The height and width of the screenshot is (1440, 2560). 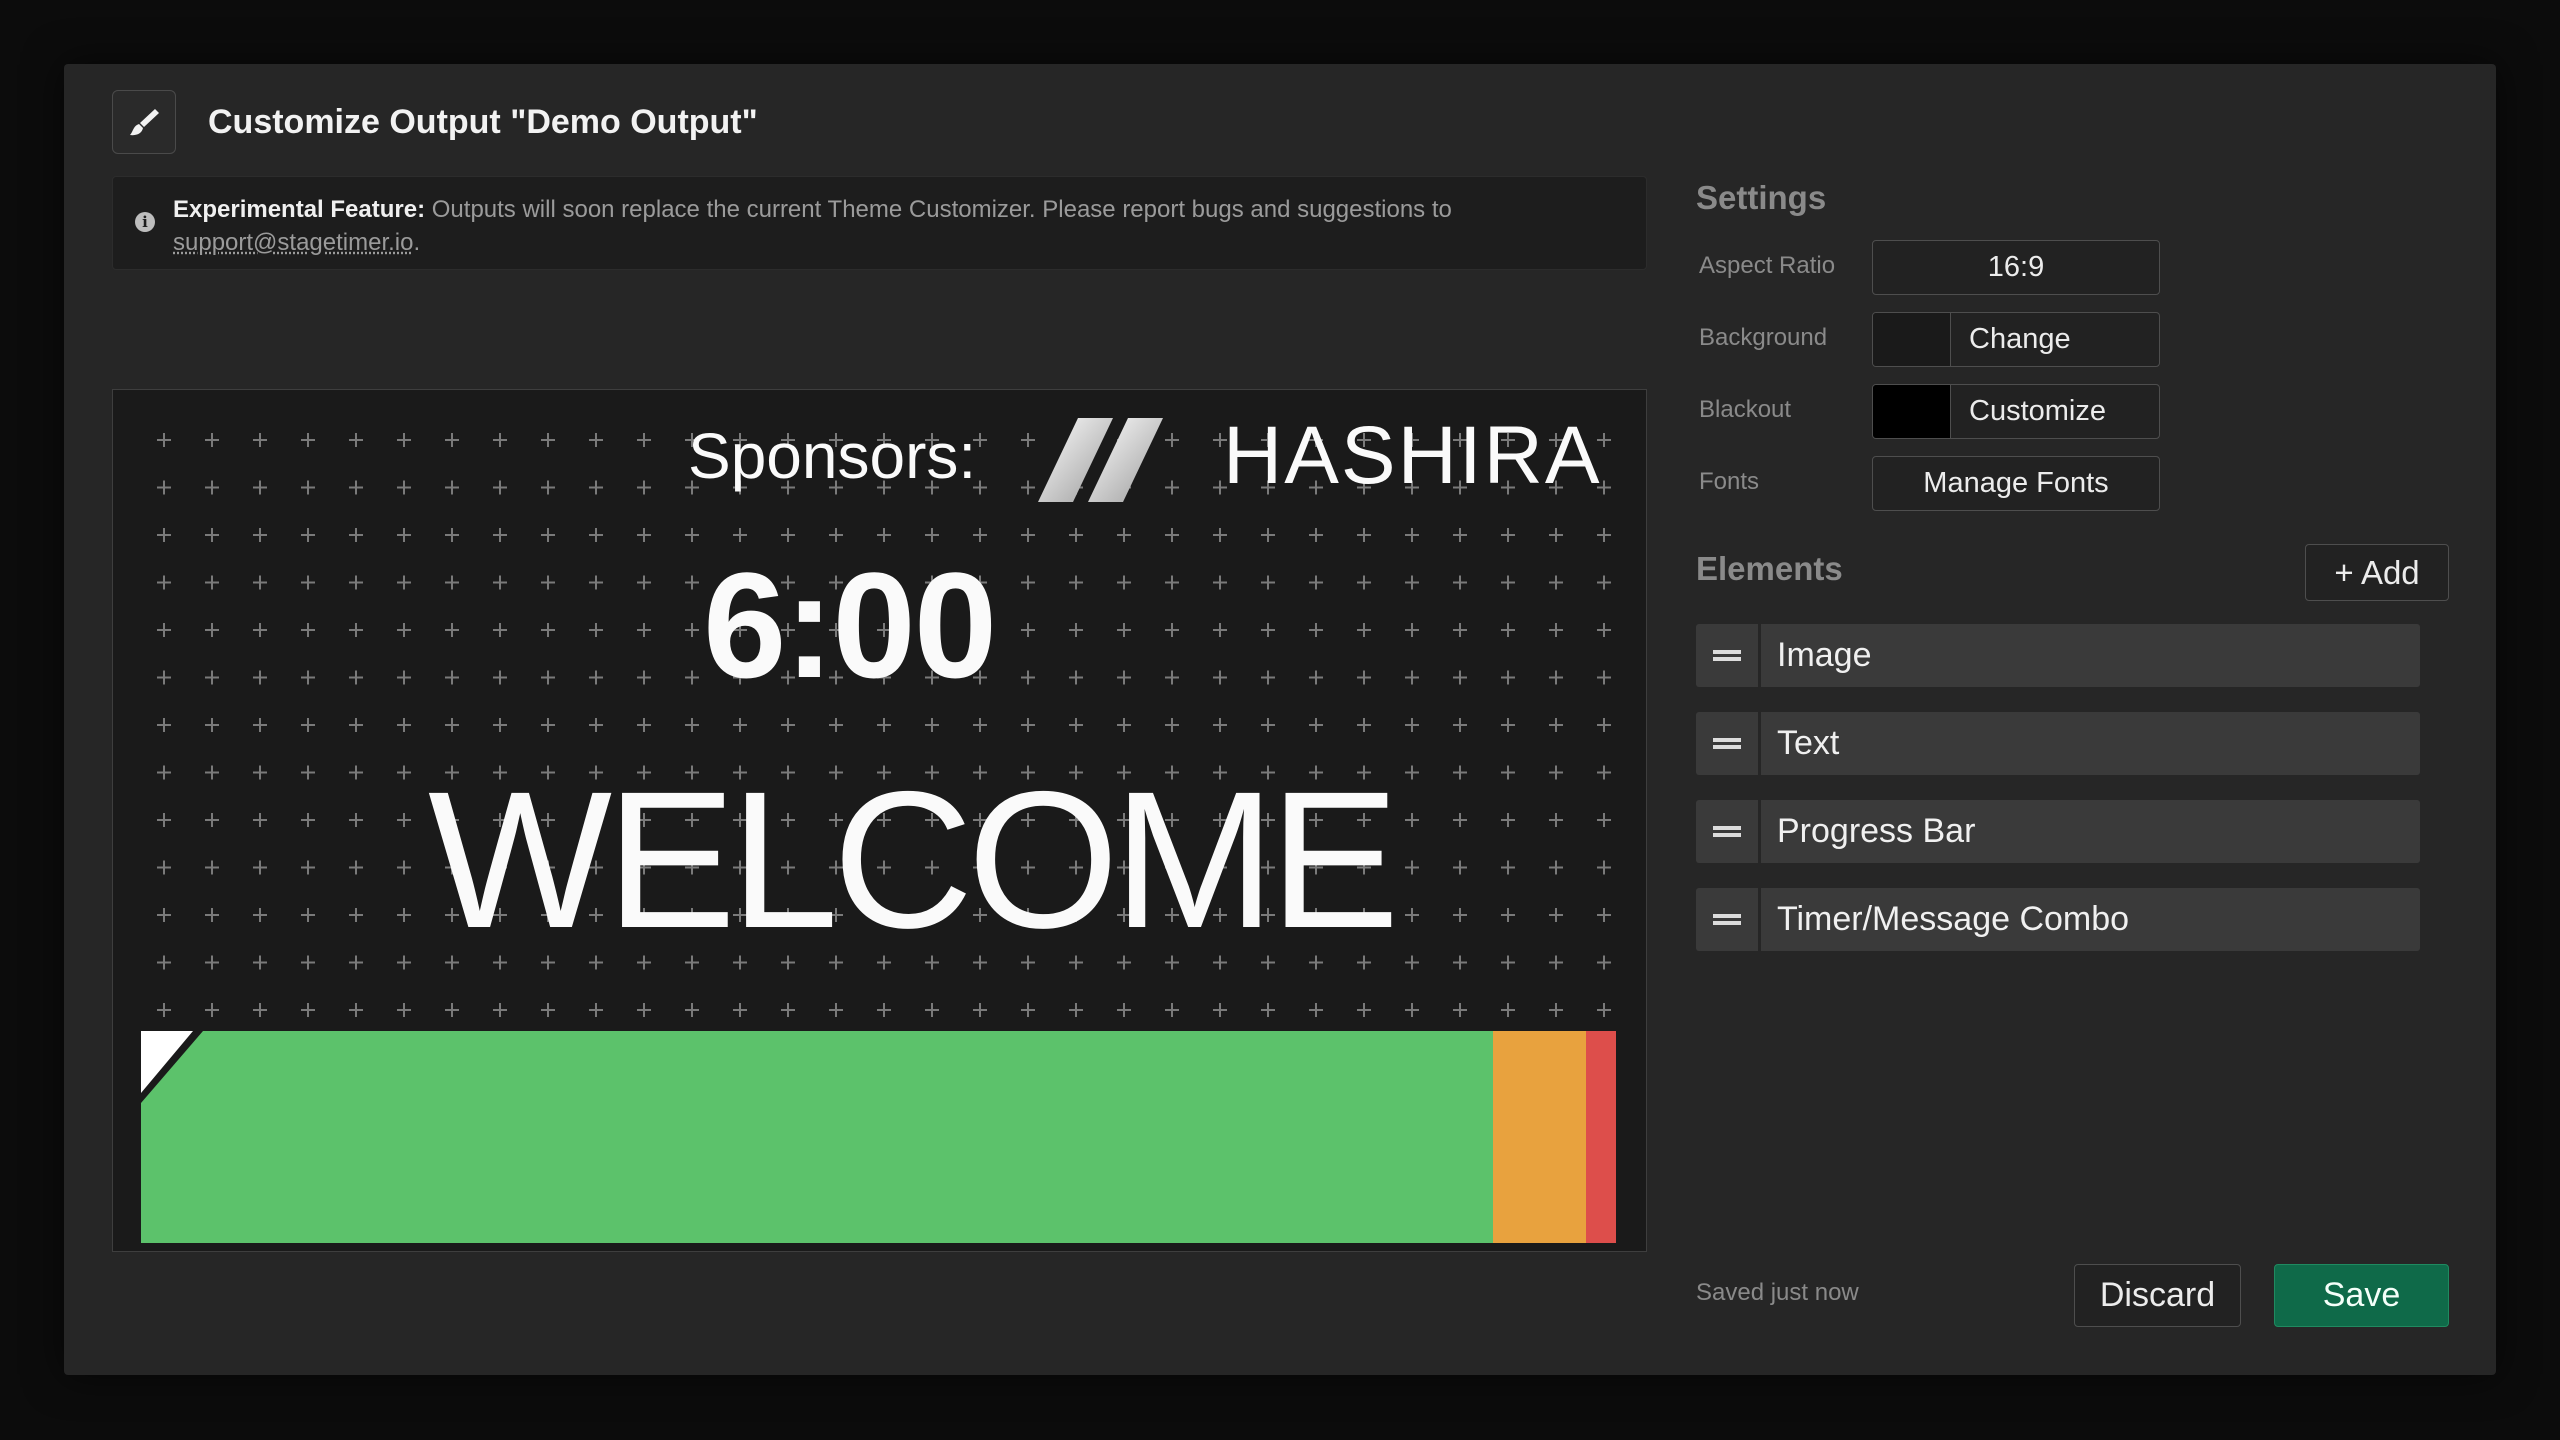 What do you see at coordinates (172, 1067) in the screenshot?
I see `progress-start-marker` at bounding box center [172, 1067].